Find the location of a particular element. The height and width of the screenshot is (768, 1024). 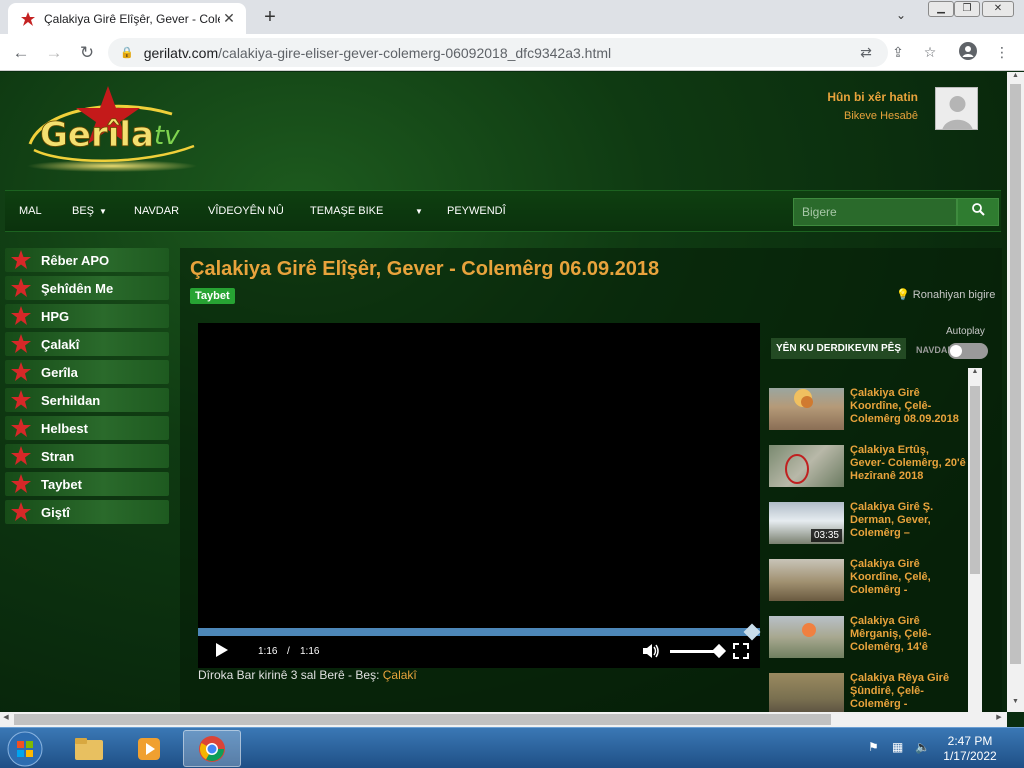

sidebar-item-leader: Rêber APO is located at coordinates (87, 260).